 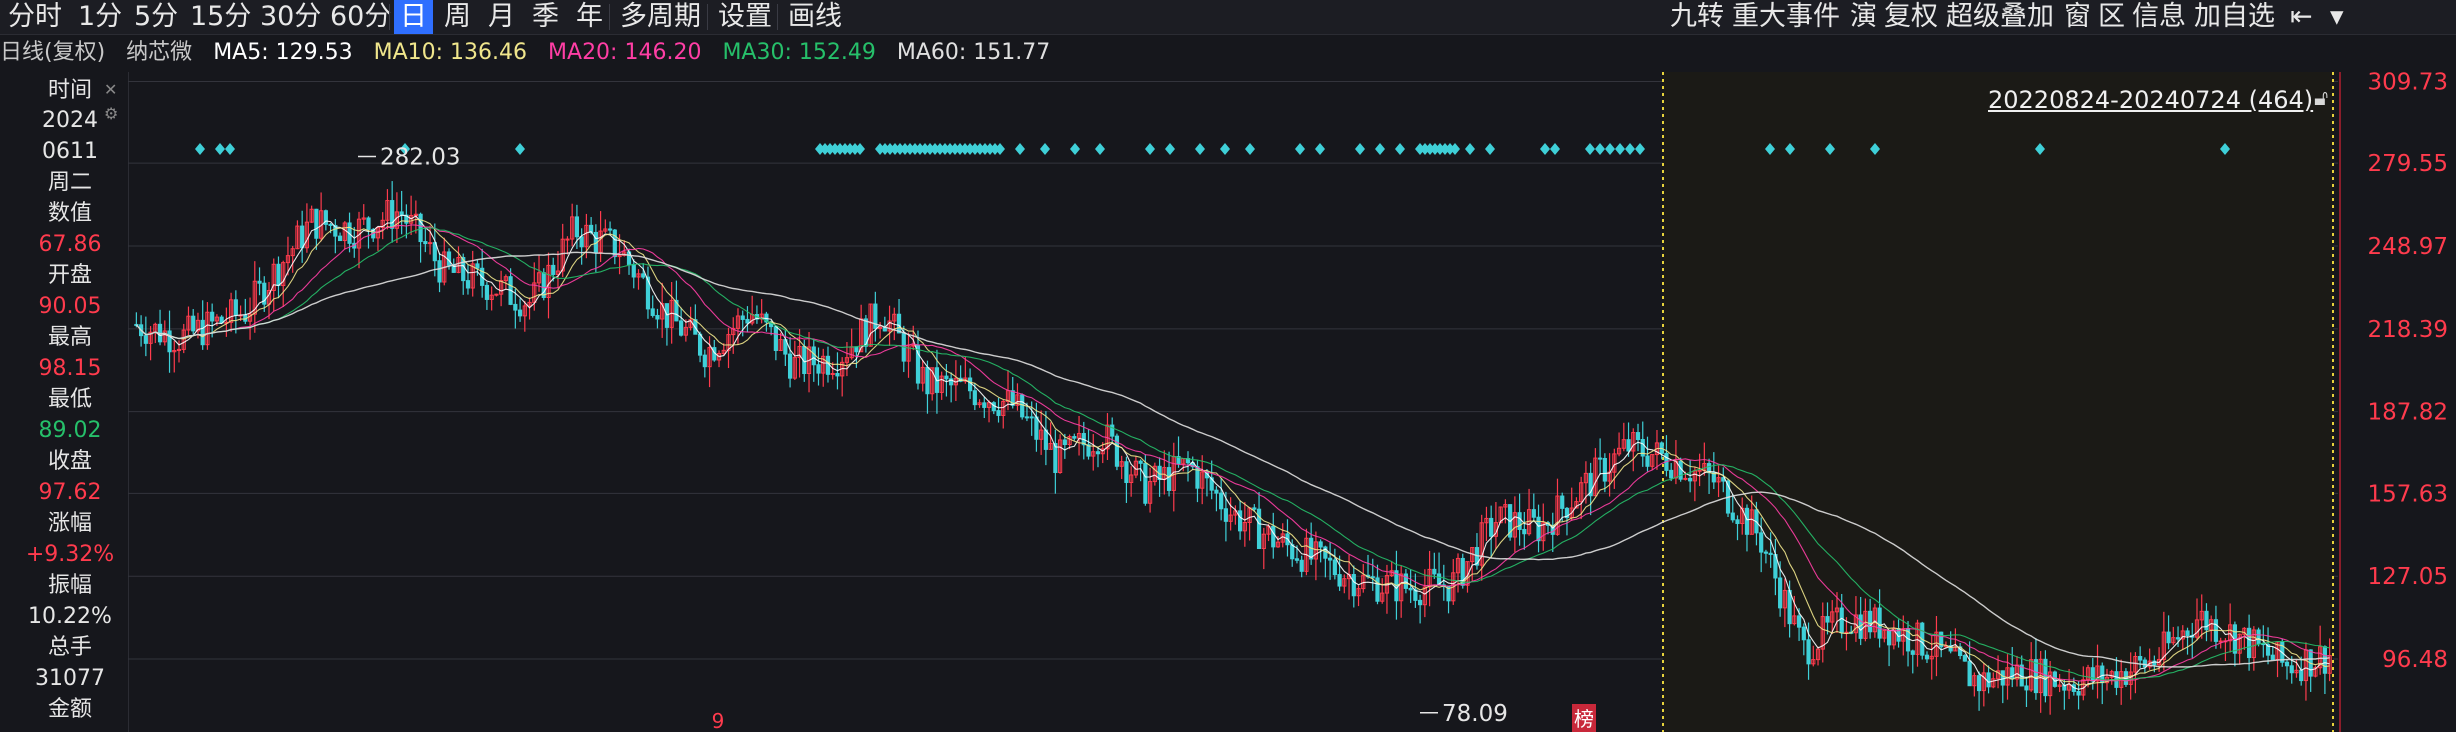 What do you see at coordinates (290, 17) in the screenshot?
I see `period-tab-4: 30分` at bounding box center [290, 17].